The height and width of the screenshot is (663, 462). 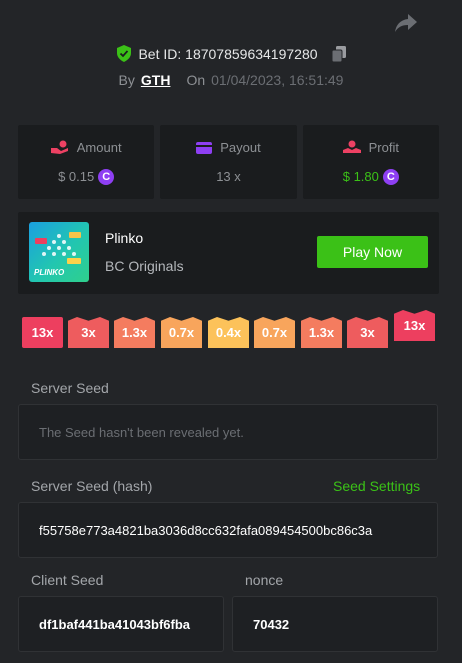 I want to click on verified-shield-icon, so click(x=124, y=53).